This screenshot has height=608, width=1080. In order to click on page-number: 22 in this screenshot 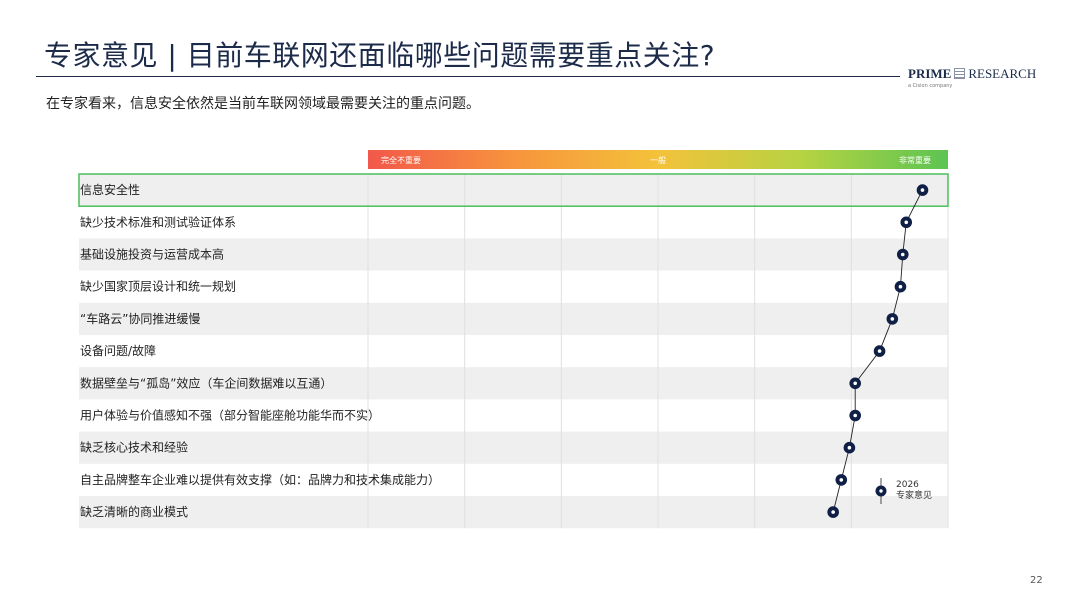, I will do `click(1036, 580)`.